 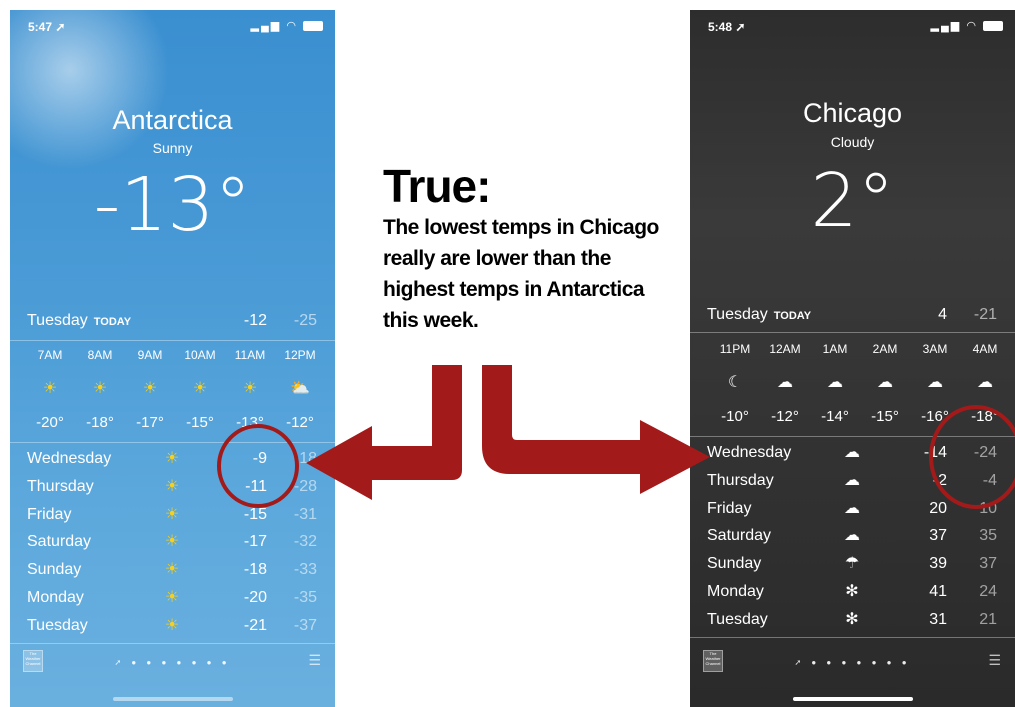 What do you see at coordinates (258, 466) in the screenshot?
I see `left-highlight-circle` at bounding box center [258, 466].